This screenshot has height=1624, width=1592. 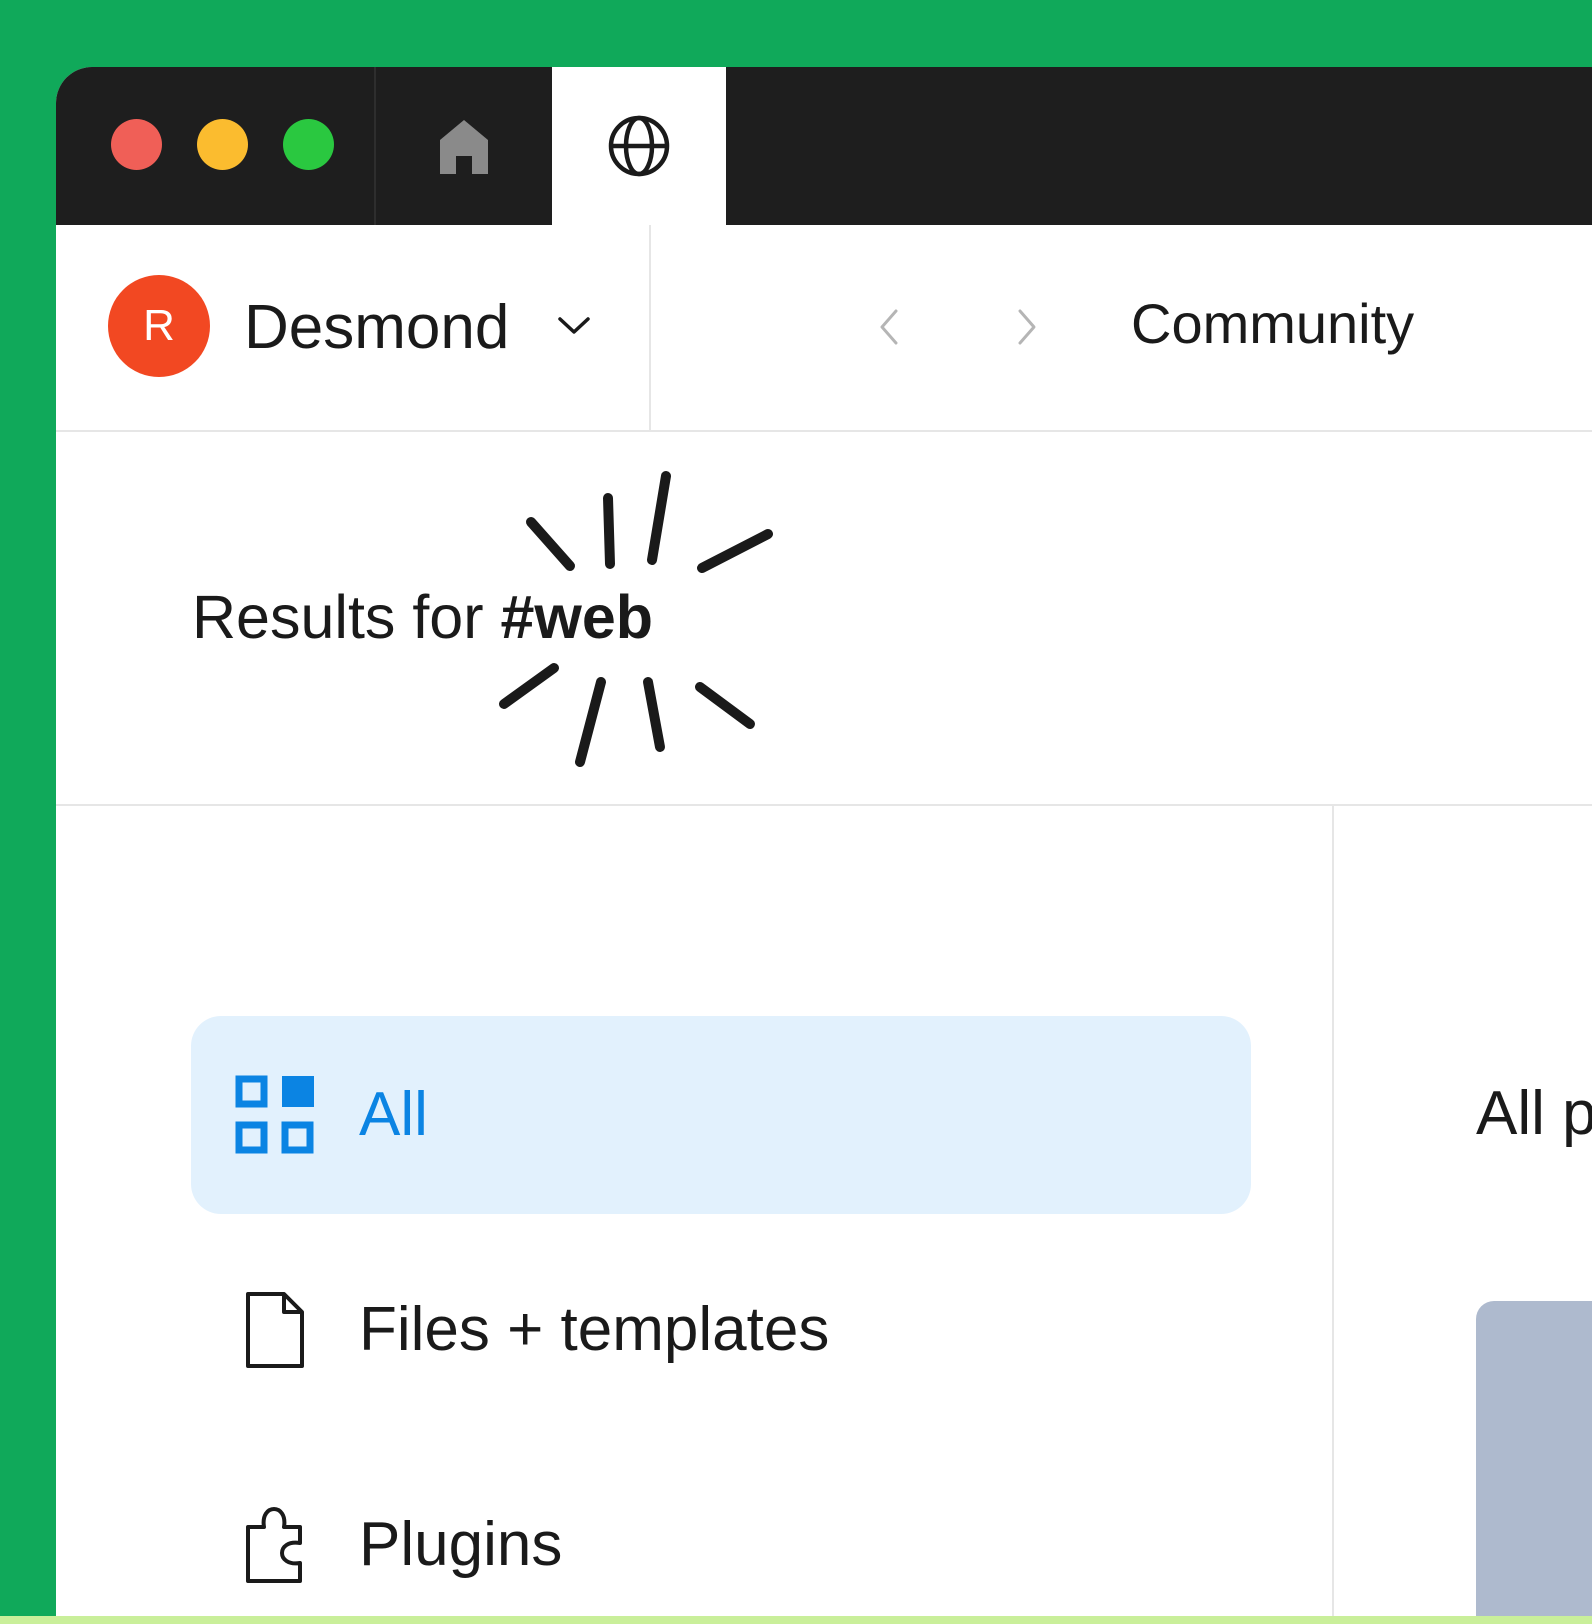 I want to click on globe-icon, so click(x=639, y=146).